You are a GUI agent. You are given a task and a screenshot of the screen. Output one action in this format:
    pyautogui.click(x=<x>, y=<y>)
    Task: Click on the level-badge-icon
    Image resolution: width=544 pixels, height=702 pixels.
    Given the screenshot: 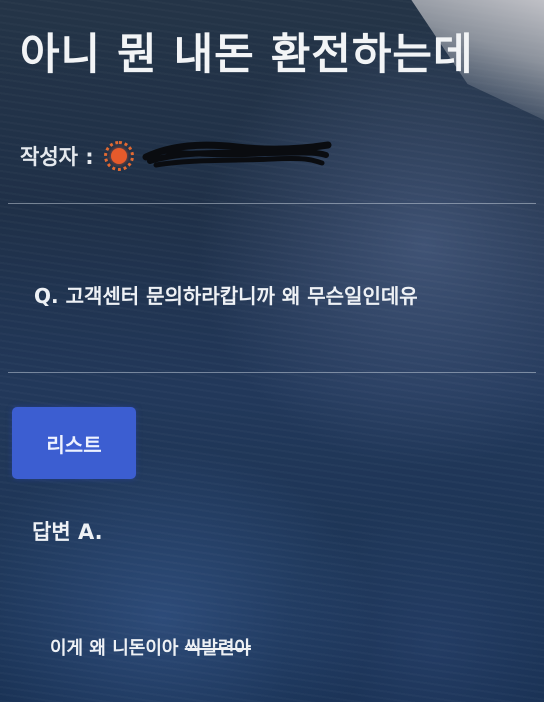 What is the action you would take?
    pyautogui.click(x=118, y=156)
    